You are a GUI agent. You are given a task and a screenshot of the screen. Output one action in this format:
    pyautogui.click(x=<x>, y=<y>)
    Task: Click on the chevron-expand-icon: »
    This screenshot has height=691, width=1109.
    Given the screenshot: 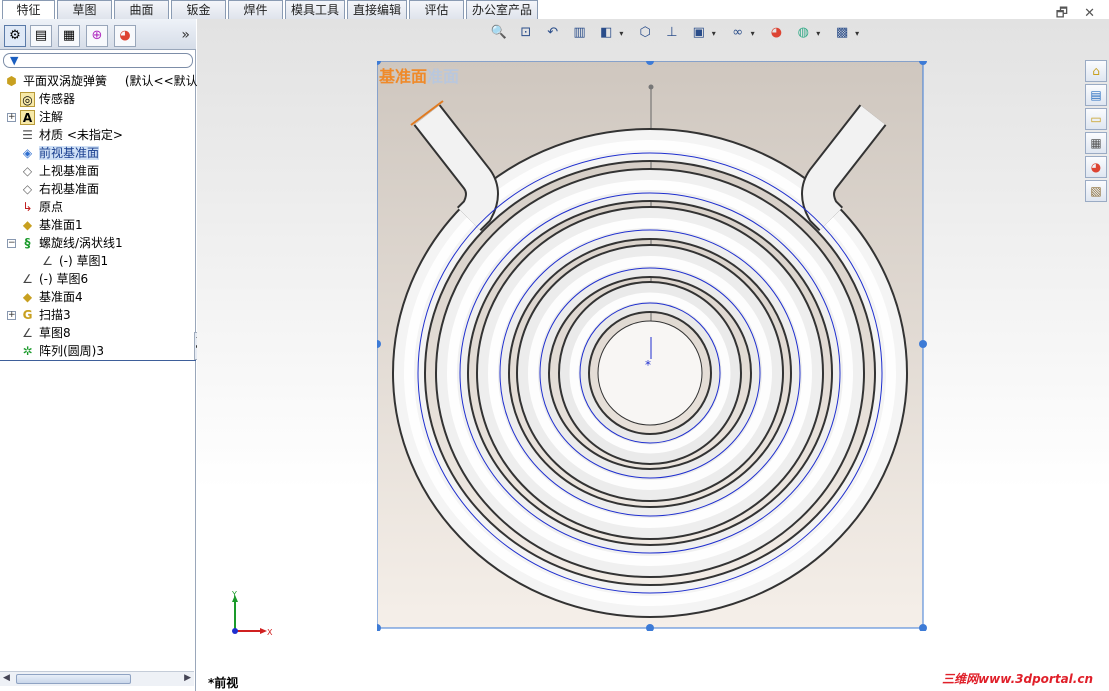 What is the action you would take?
    pyautogui.click(x=185, y=35)
    